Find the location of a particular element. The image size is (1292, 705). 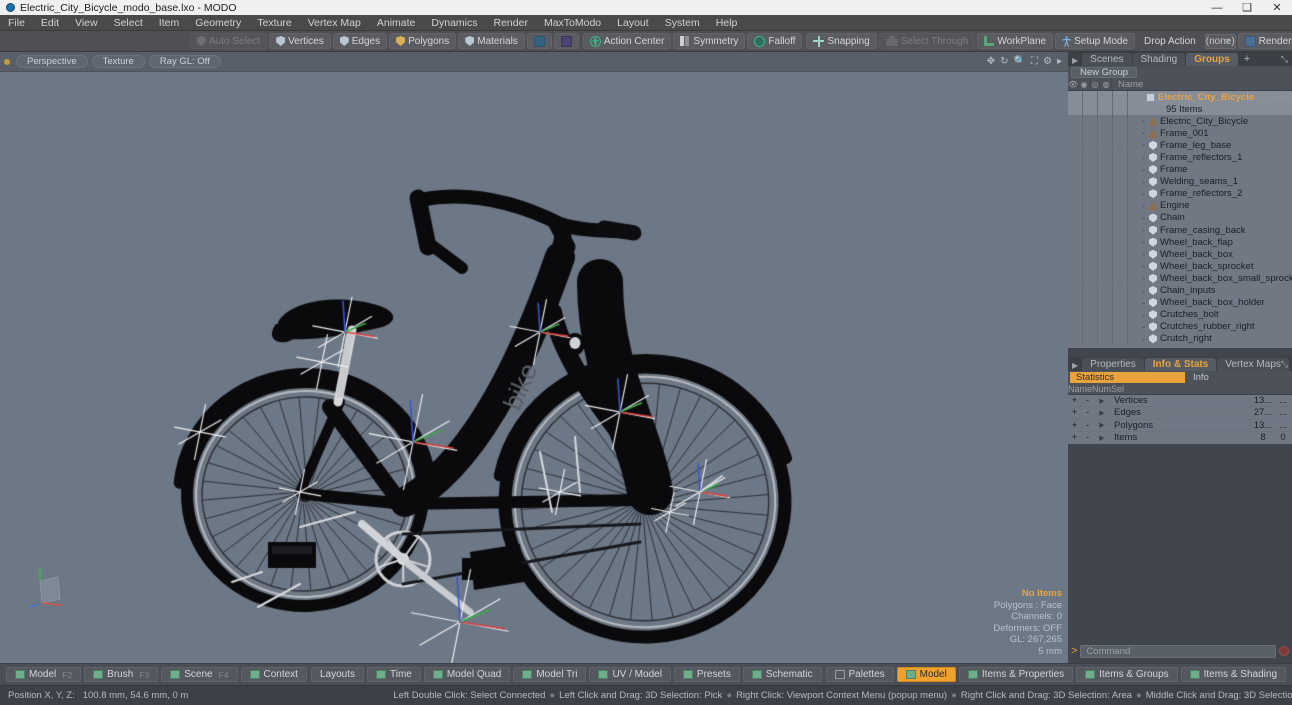

toolbar-button-select-through: Select Through is located at coordinates (927, 41).